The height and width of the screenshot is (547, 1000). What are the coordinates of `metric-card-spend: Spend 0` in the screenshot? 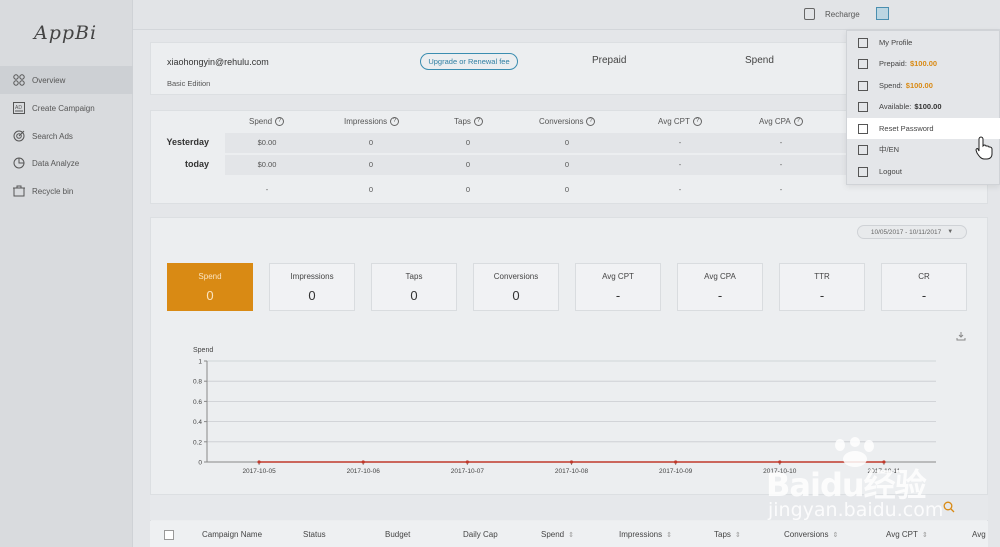 It's located at (210, 287).